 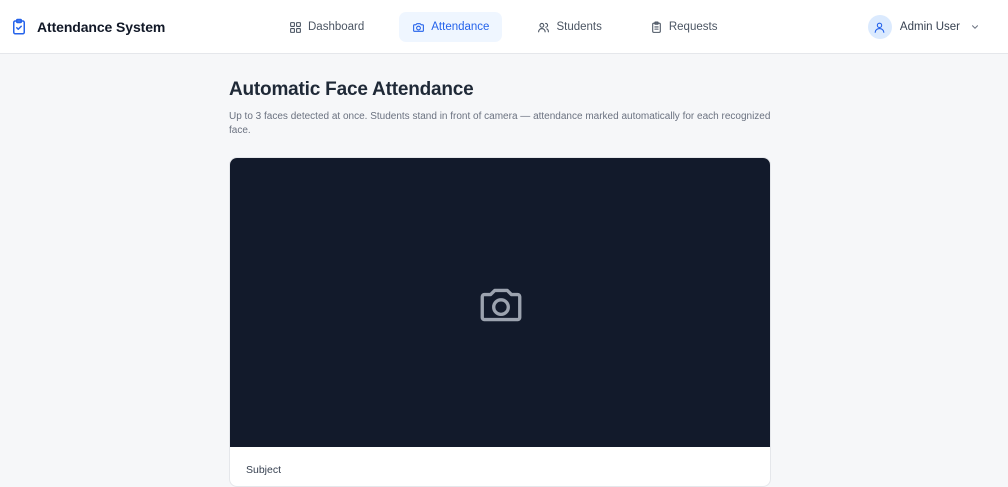 What do you see at coordinates (693, 27) in the screenshot?
I see `nav-requests-label: Requests` at bounding box center [693, 27].